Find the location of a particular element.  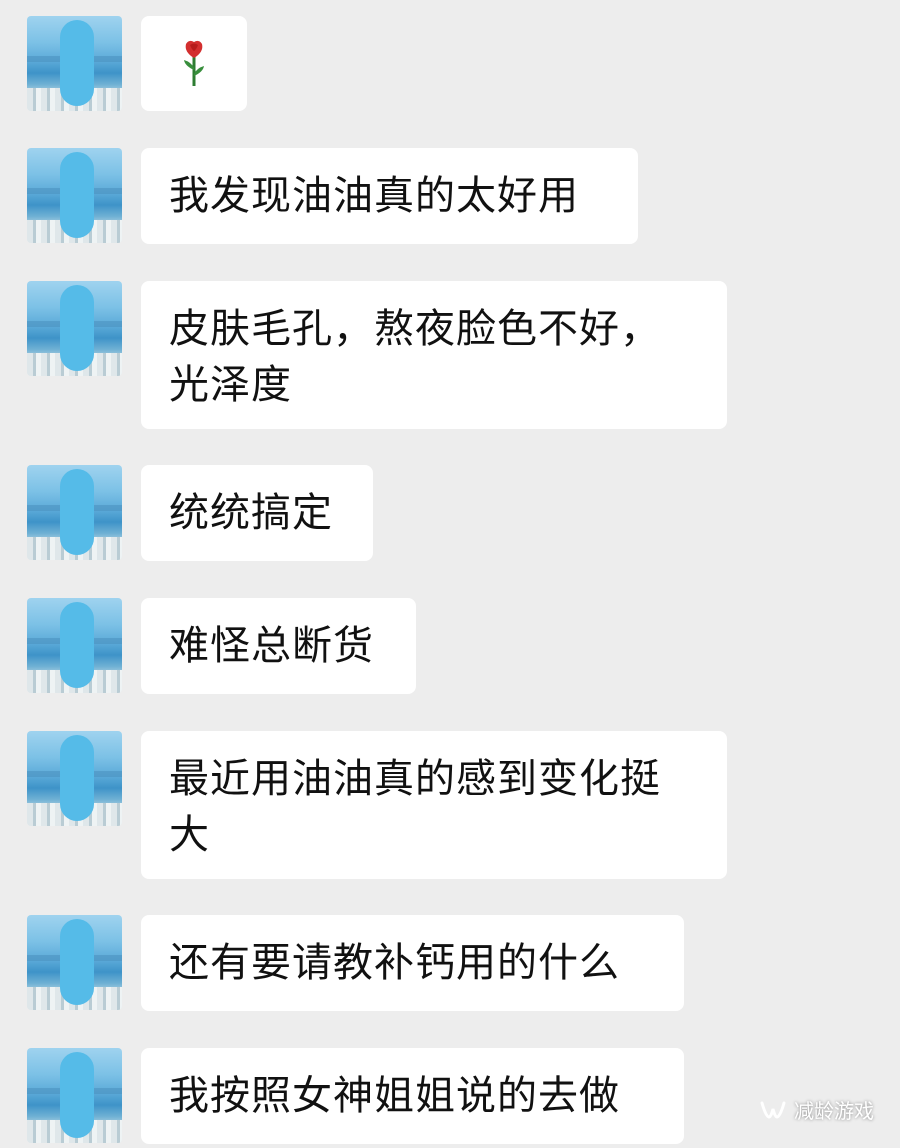

message-bubble: 最近用油油真的感到变化挺 大 is located at coordinates (434, 805).